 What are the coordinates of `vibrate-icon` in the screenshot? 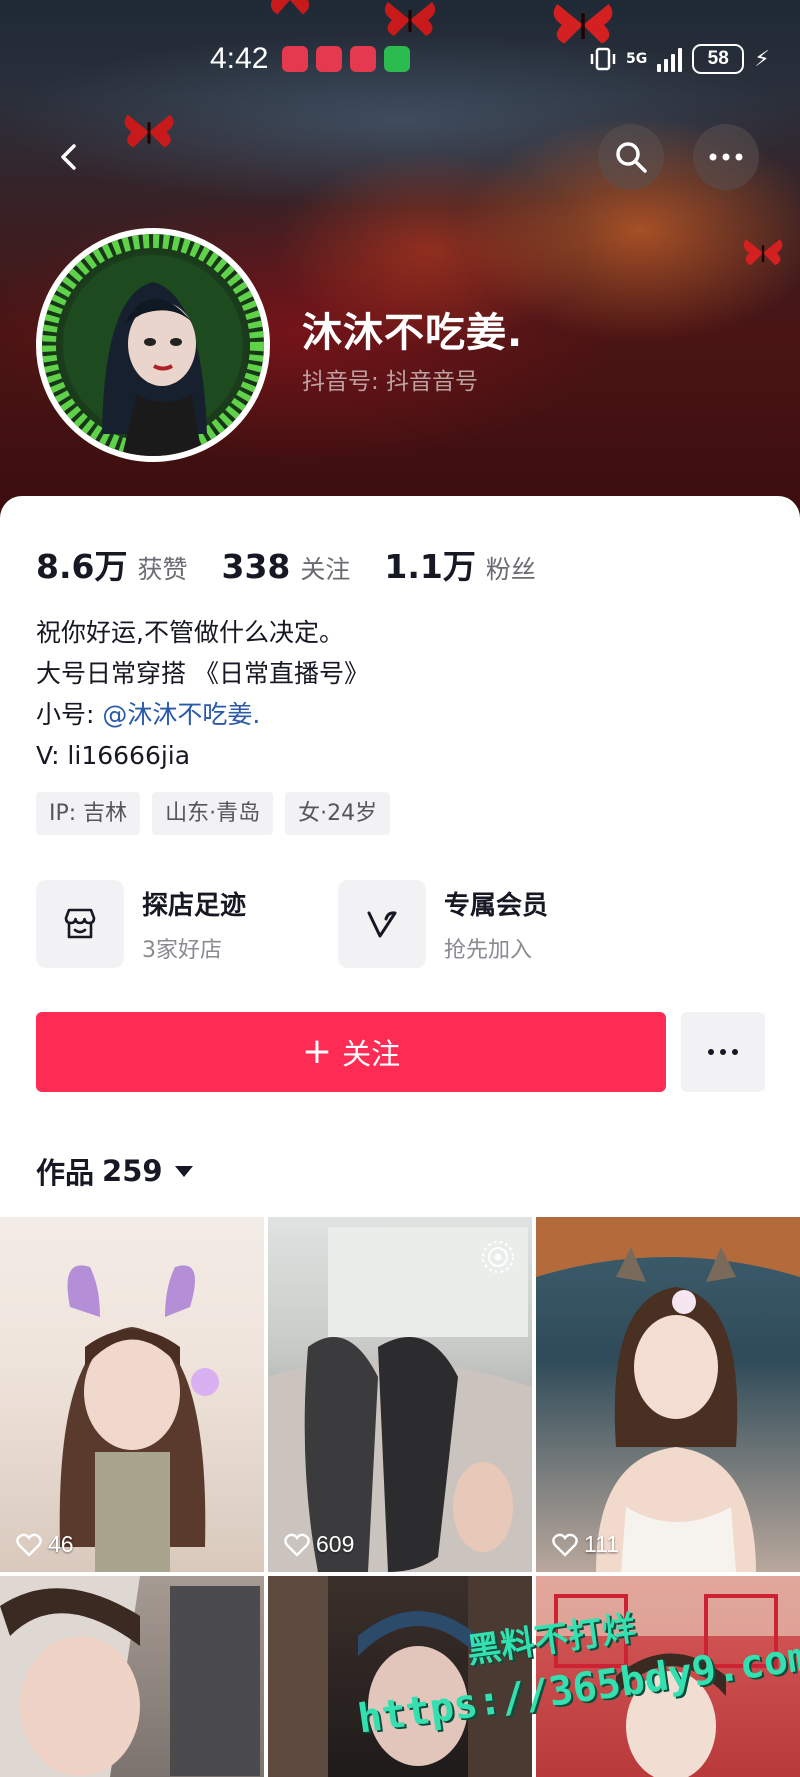 It's located at (603, 59).